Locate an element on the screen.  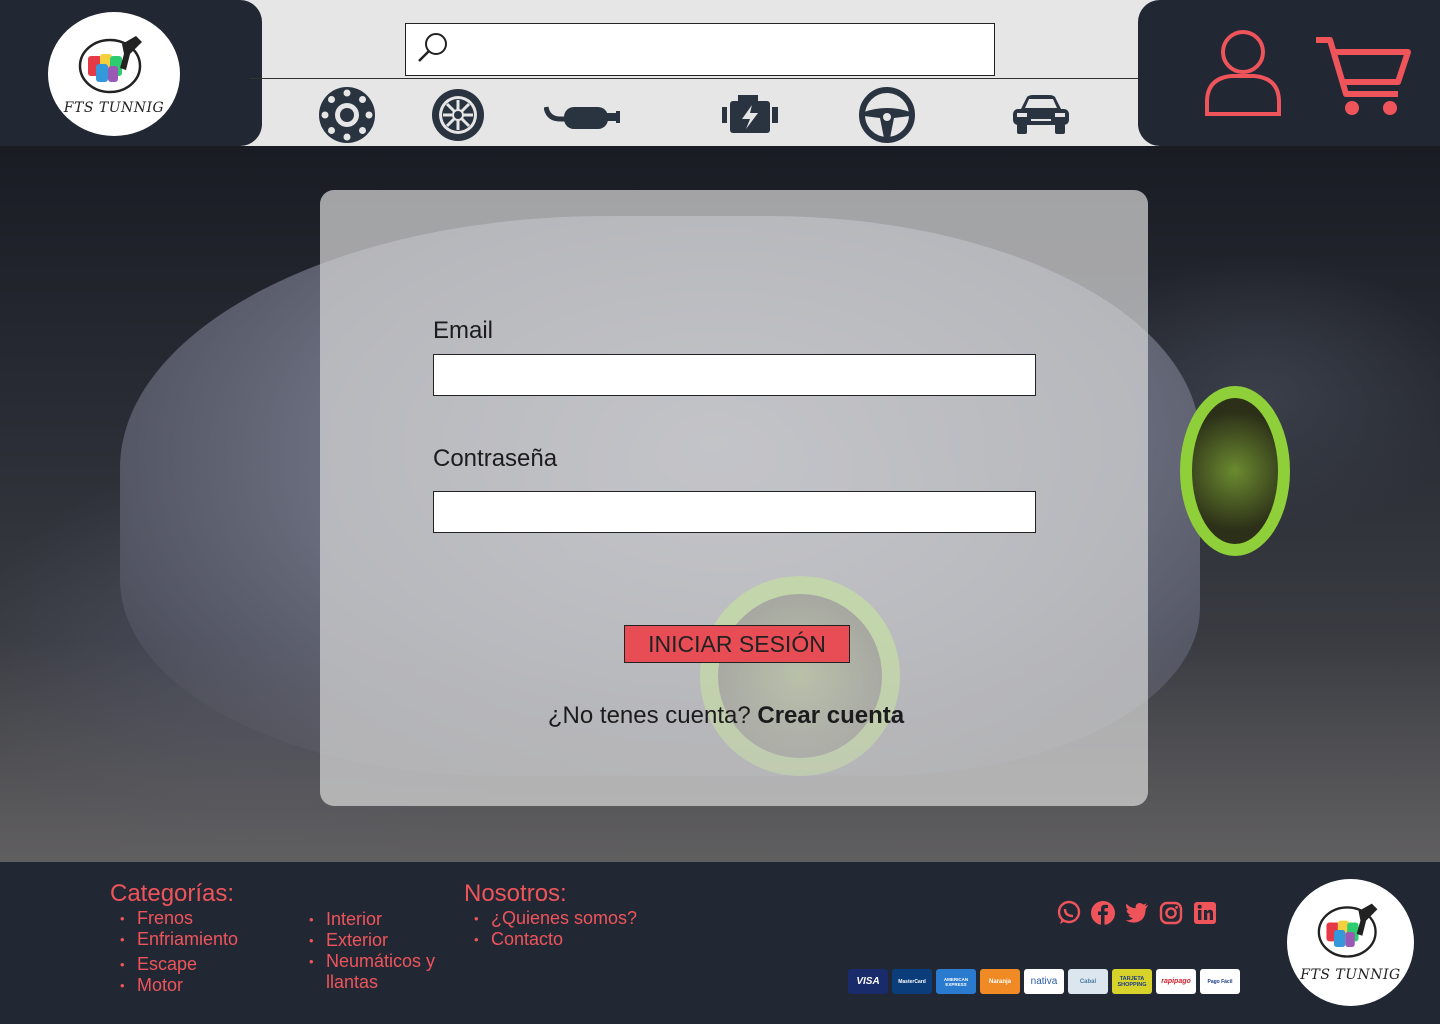
email-field is located at coordinates (734, 375).